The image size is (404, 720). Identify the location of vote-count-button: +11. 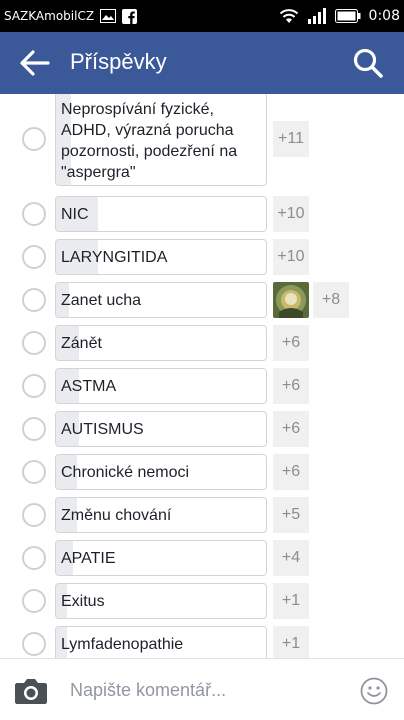
(291, 139).